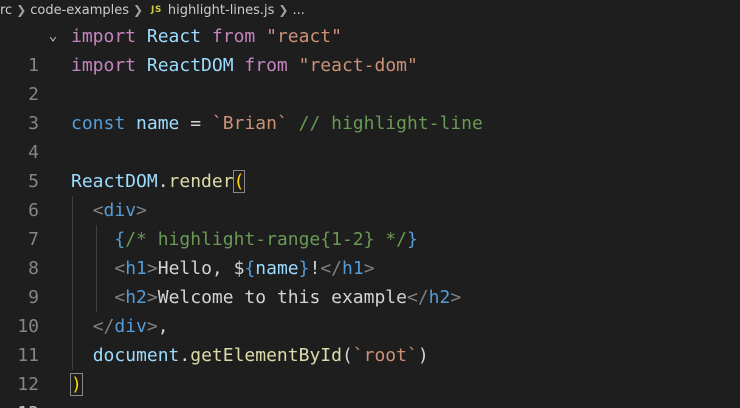  Describe the element at coordinates (136, 355) in the screenshot. I see `identifier: document` at that location.